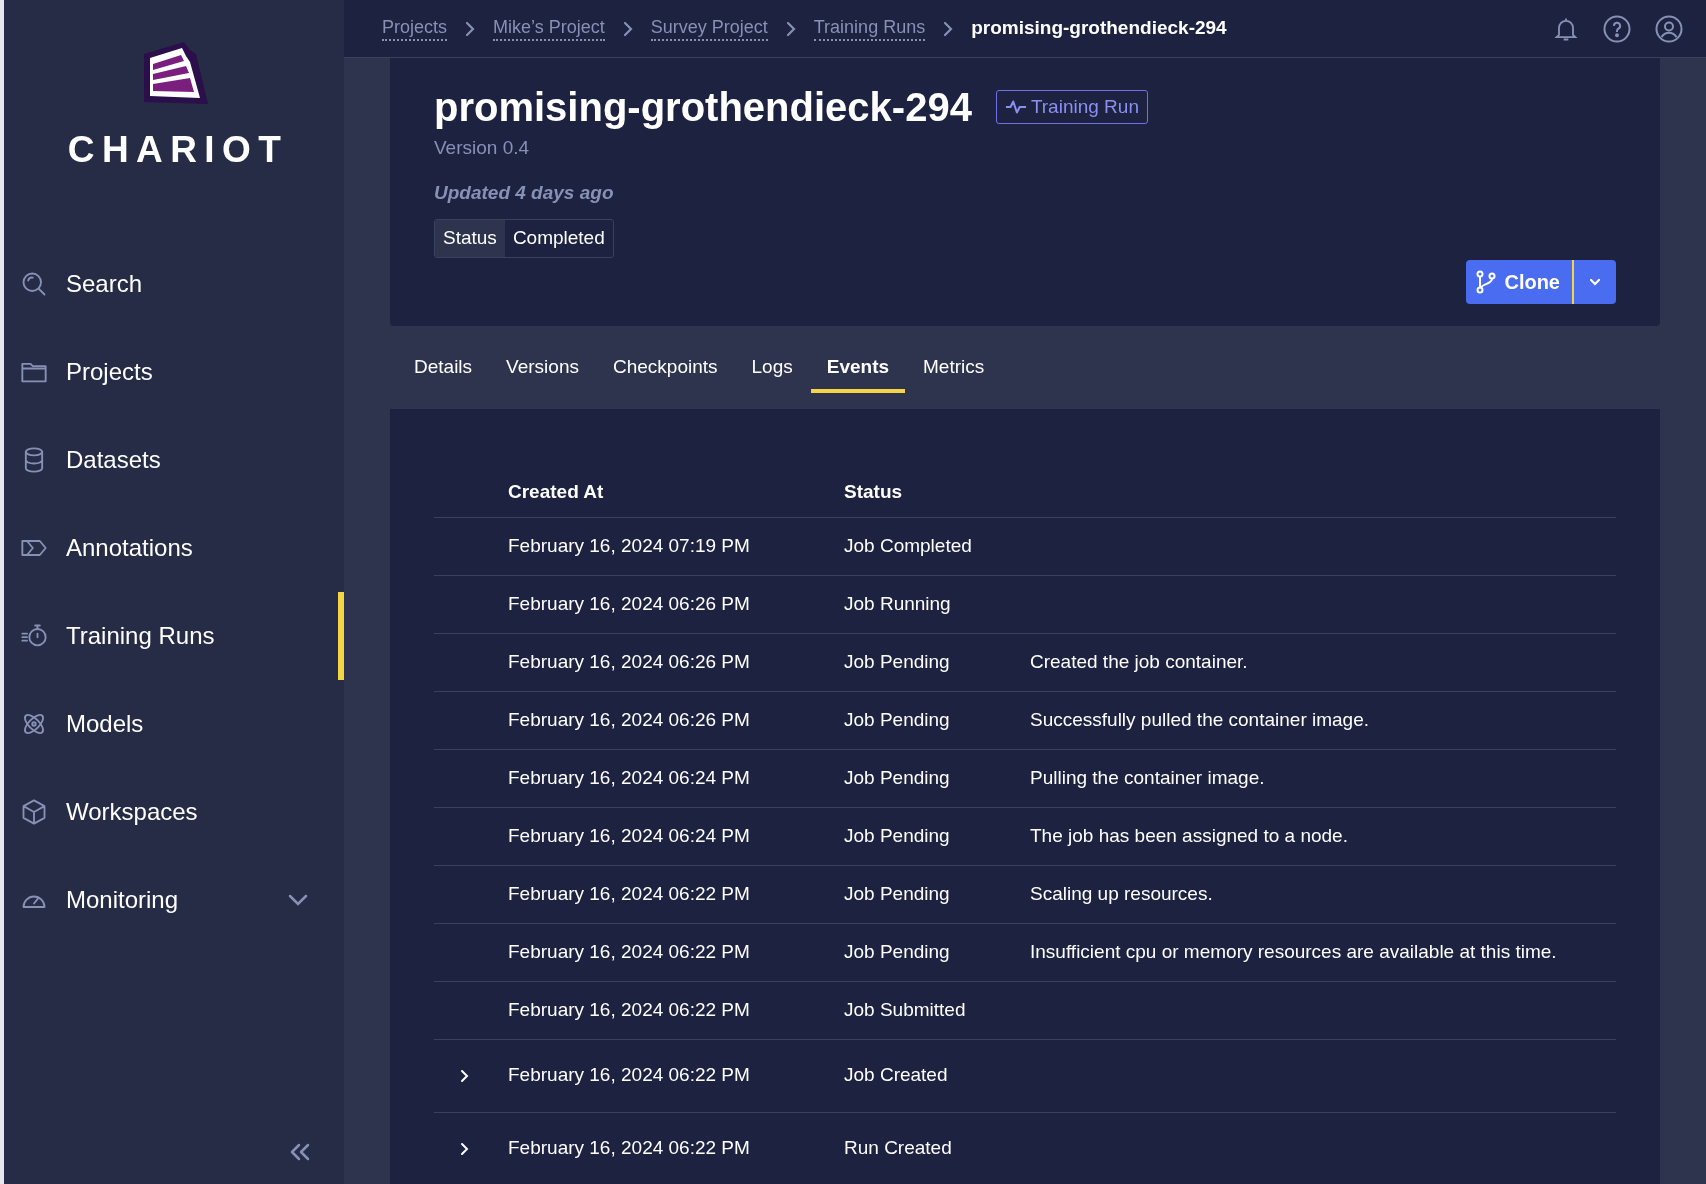 The height and width of the screenshot is (1184, 1706). What do you see at coordinates (470, 238) in the screenshot?
I see `status-label: Status` at bounding box center [470, 238].